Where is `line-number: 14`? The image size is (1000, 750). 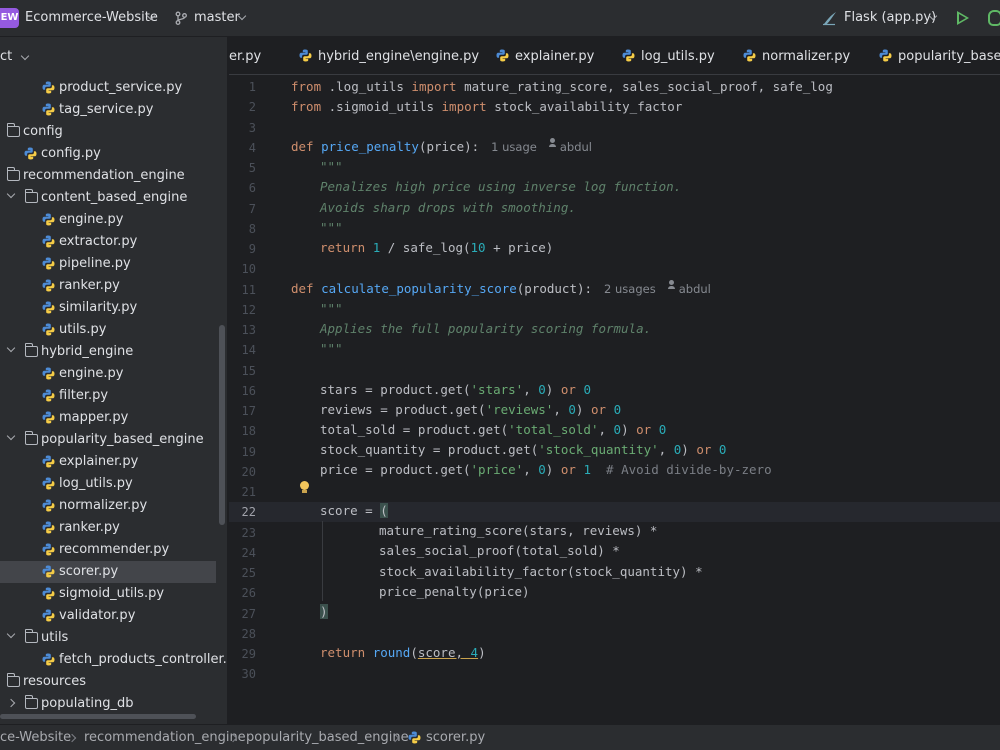 line-number: 14 is located at coordinates (242, 350).